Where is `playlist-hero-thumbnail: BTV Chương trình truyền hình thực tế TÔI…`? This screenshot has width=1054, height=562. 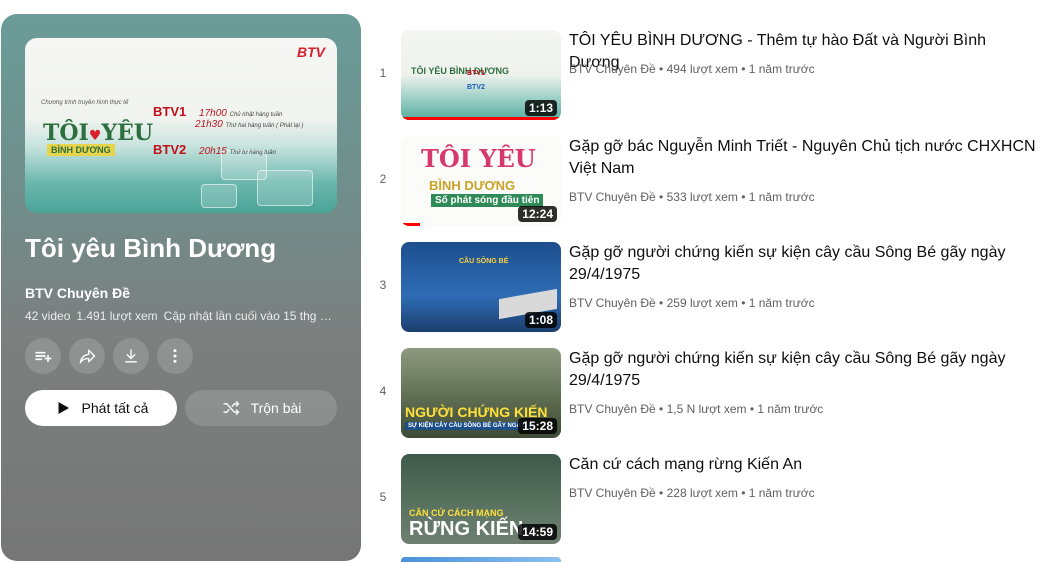 playlist-hero-thumbnail: BTV Chương trình truyền hình thực tế TÔI… is located at coordinates (181, 125).